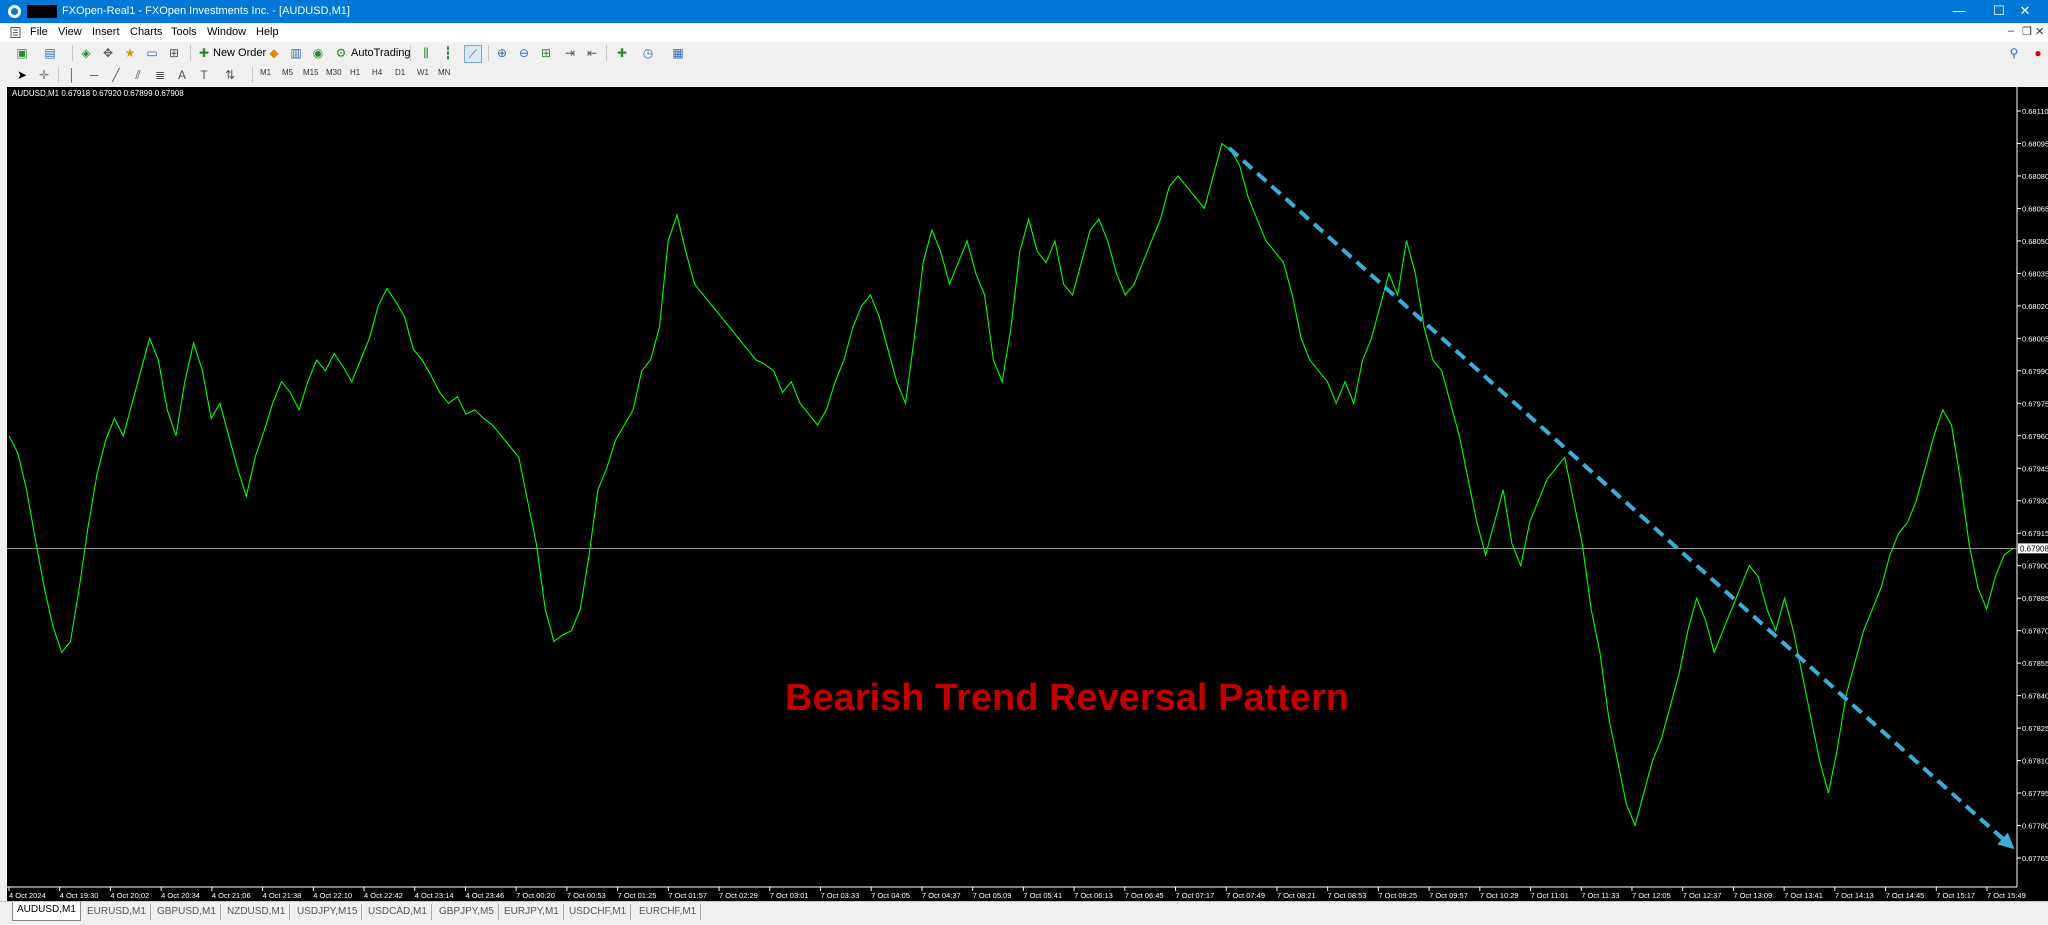  Describe the element at coordinates (42, 11) in the screenshot. I see `redacted-account-block` at that location.